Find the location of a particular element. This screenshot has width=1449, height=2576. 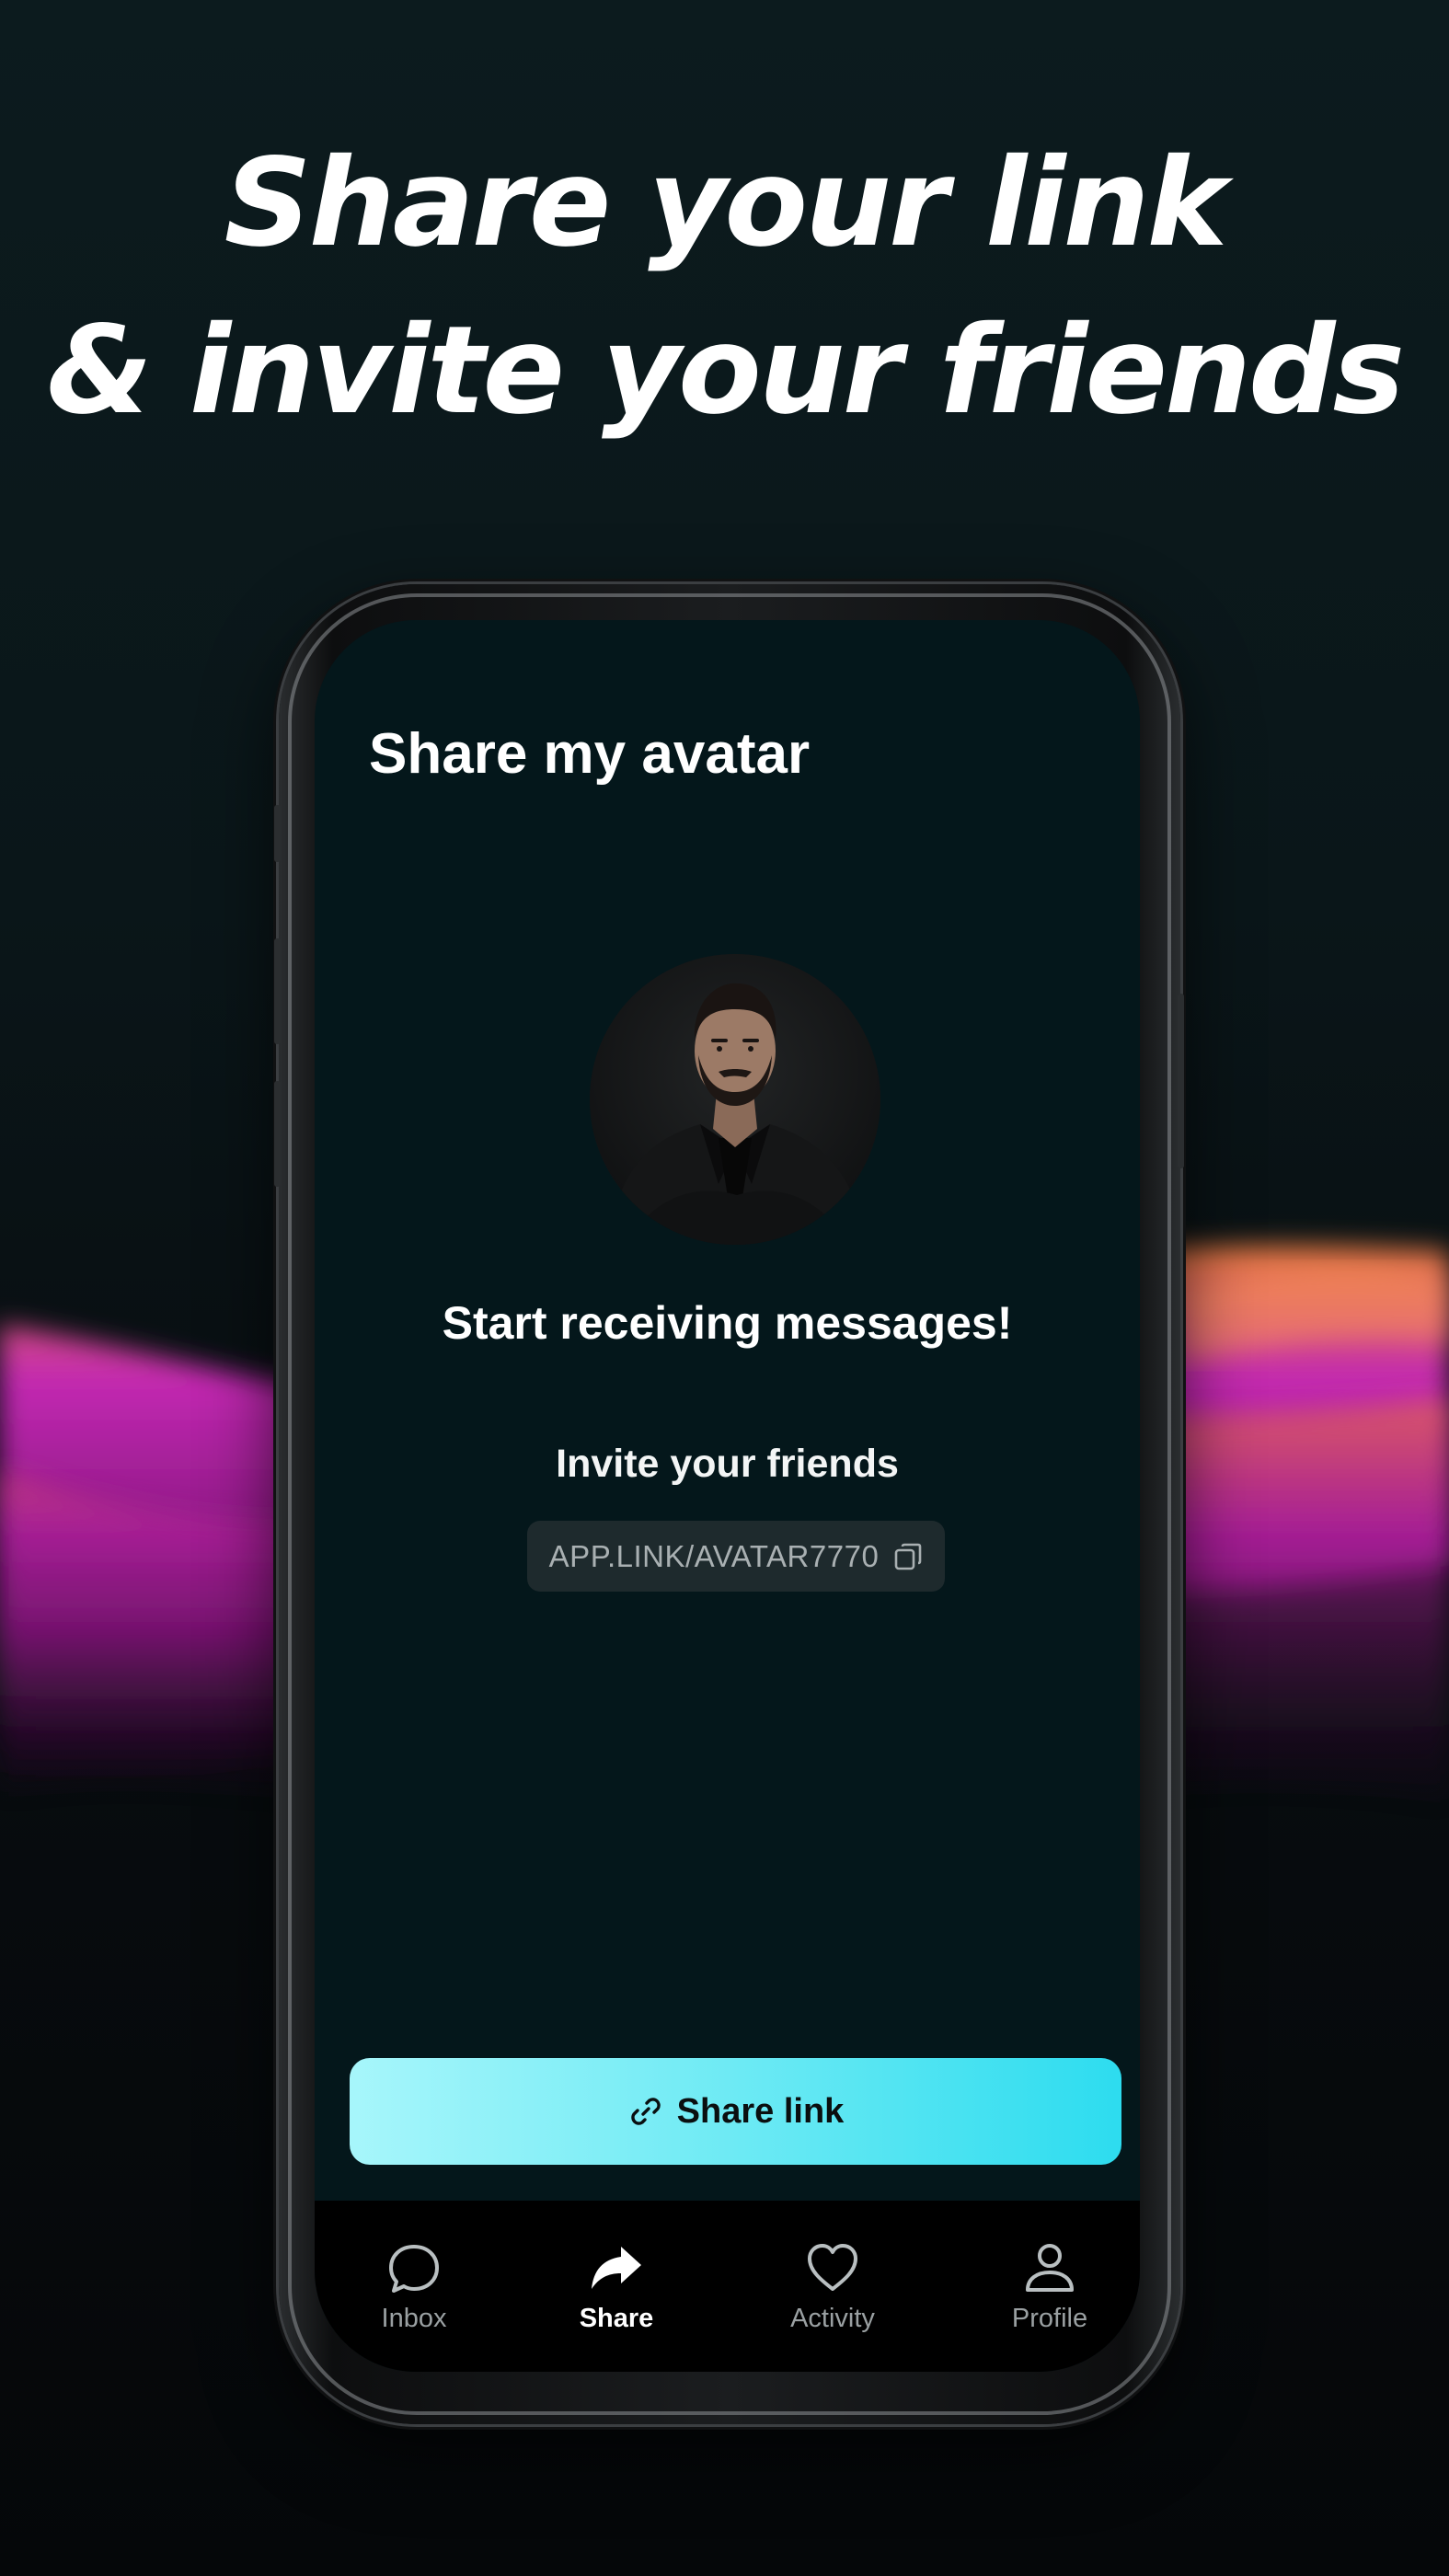

start-receiving-heading: Start receiving messages! is located at coordinates (727, 1323).